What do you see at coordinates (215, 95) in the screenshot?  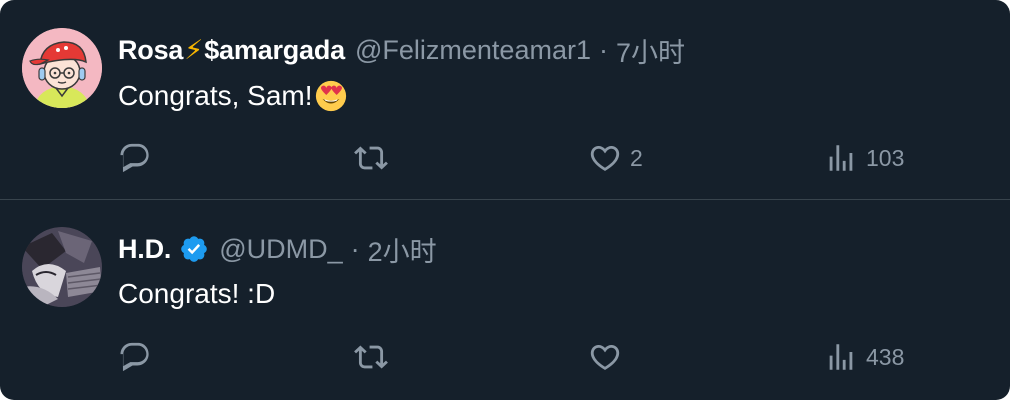 I see `tweet-text-content: Congrats, Sam!` at bounding box center [215, 95].